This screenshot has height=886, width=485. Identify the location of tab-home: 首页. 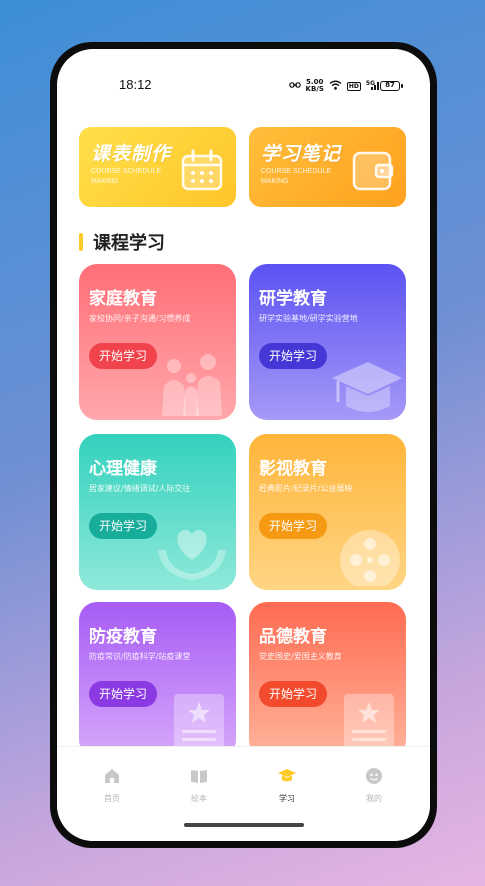
(112, 785).